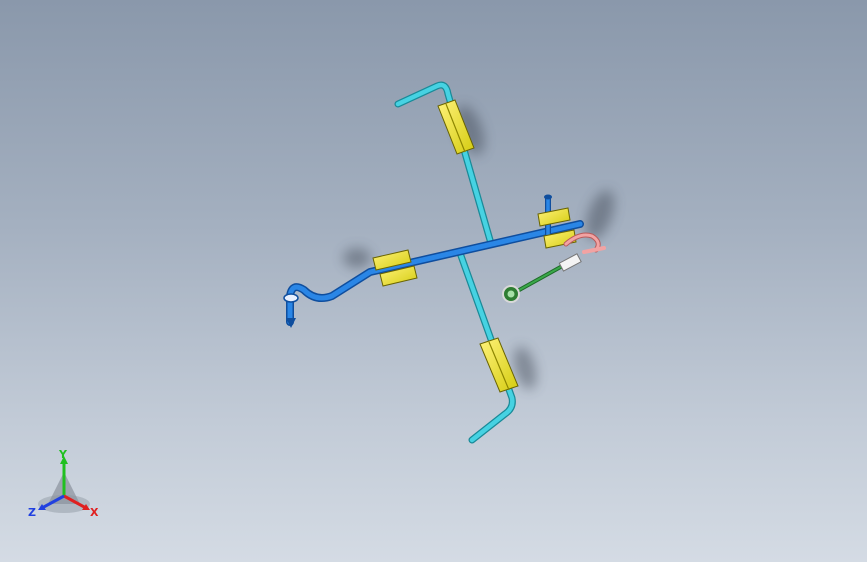 The image size is (867, 562). Describe the element at coordinates (542, 278) in the screenshot. I see `gauge-assembly` at that location.